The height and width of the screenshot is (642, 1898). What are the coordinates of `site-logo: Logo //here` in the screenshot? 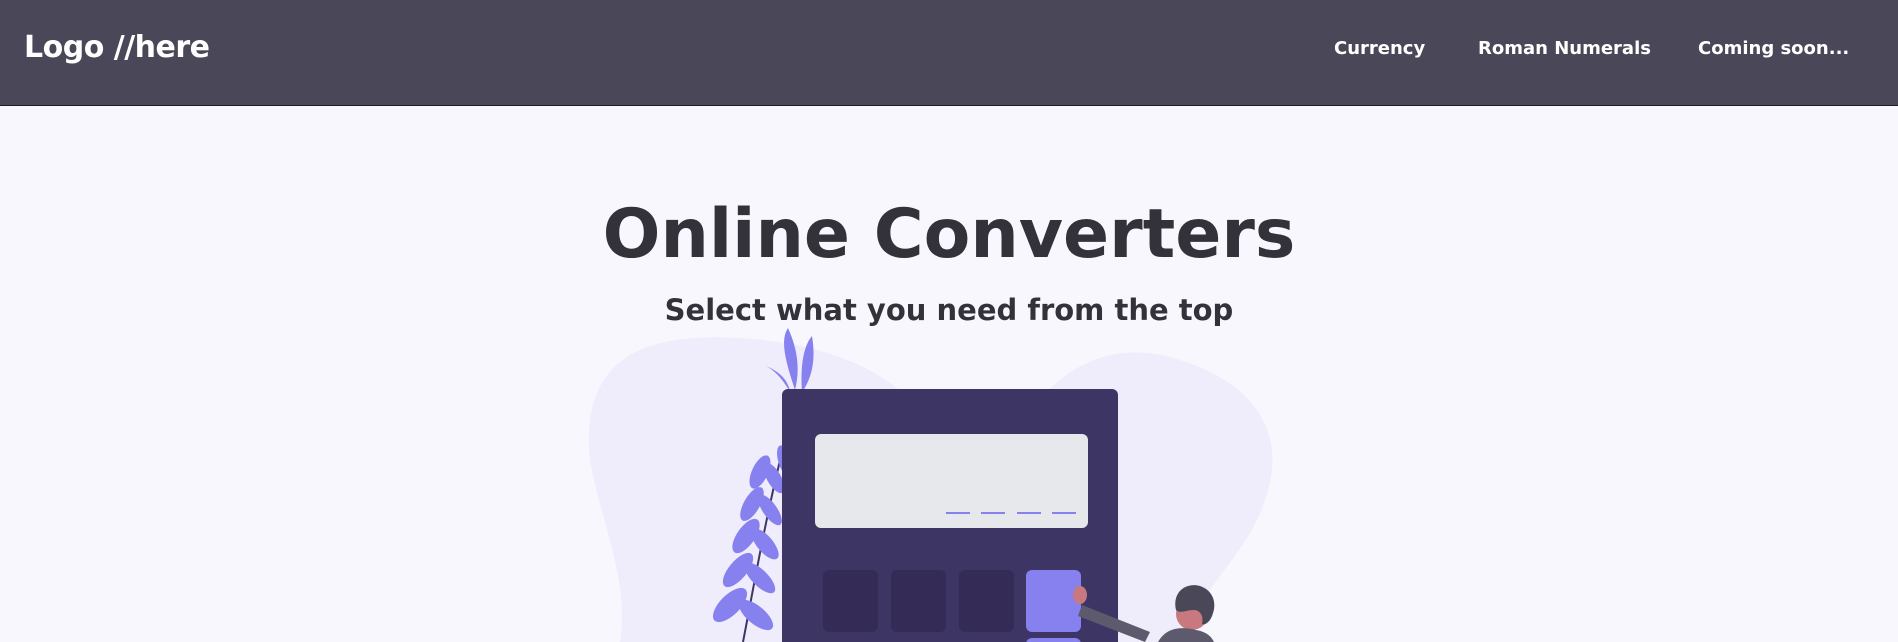 It's located at (117, 47).